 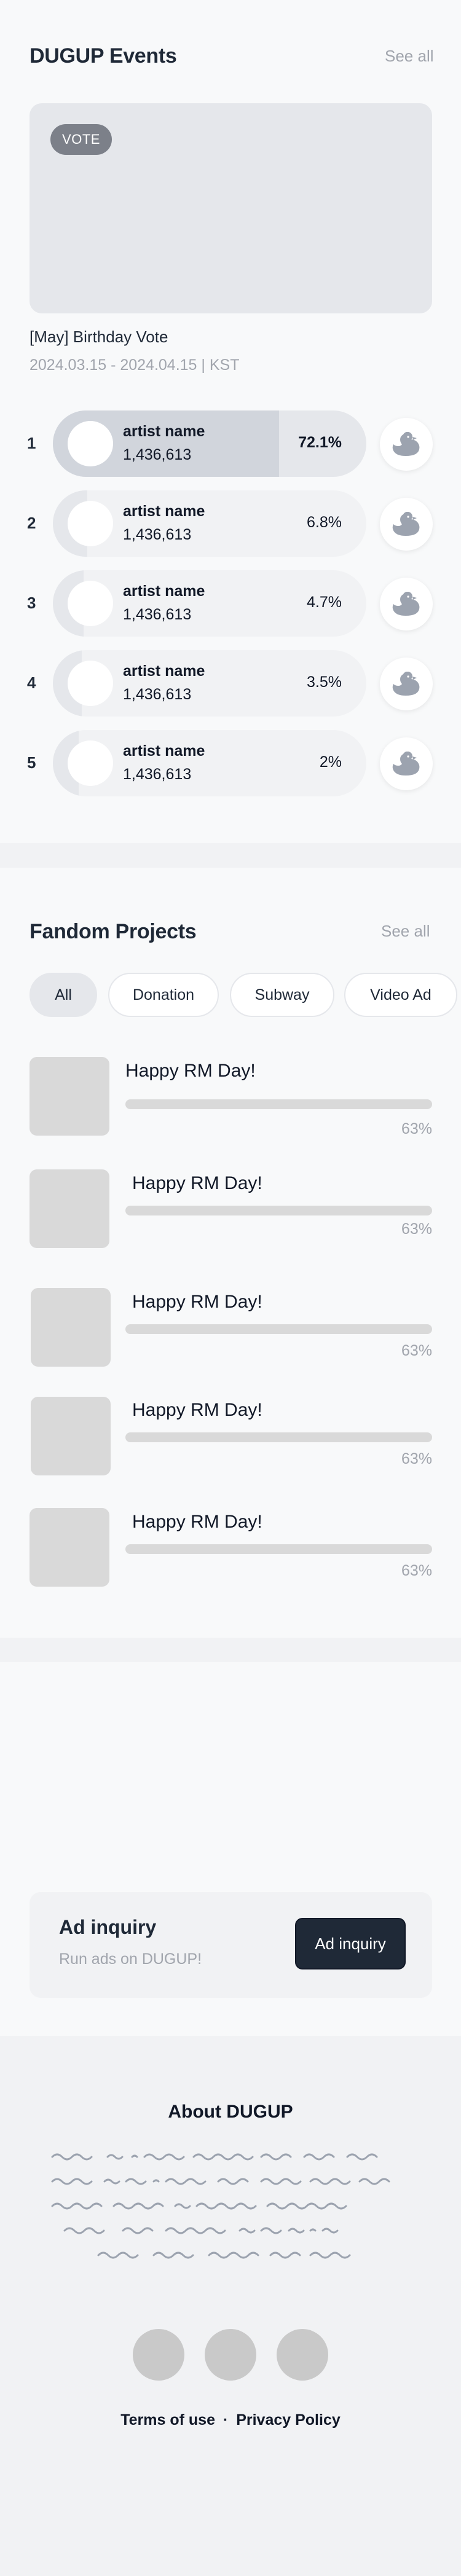 I want to click on ad-inquiry-button: Ad inquiry, so click(x=350, y=1943).